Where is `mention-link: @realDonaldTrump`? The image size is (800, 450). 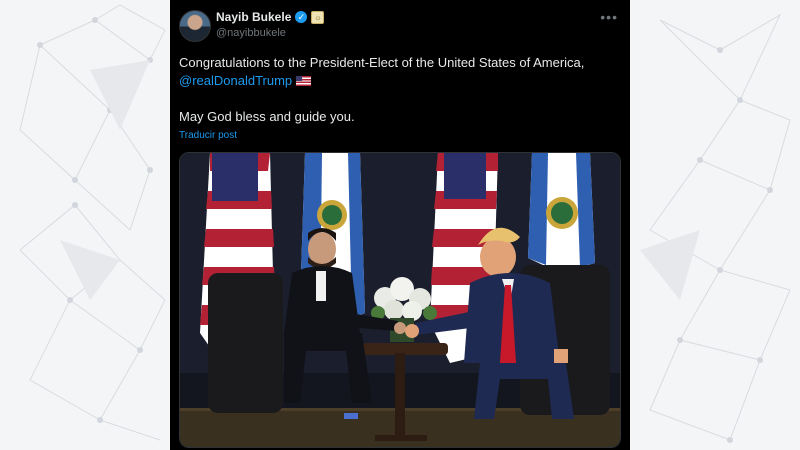 mention-link: @realDonaldTrump is located at coordinates (235, 80).